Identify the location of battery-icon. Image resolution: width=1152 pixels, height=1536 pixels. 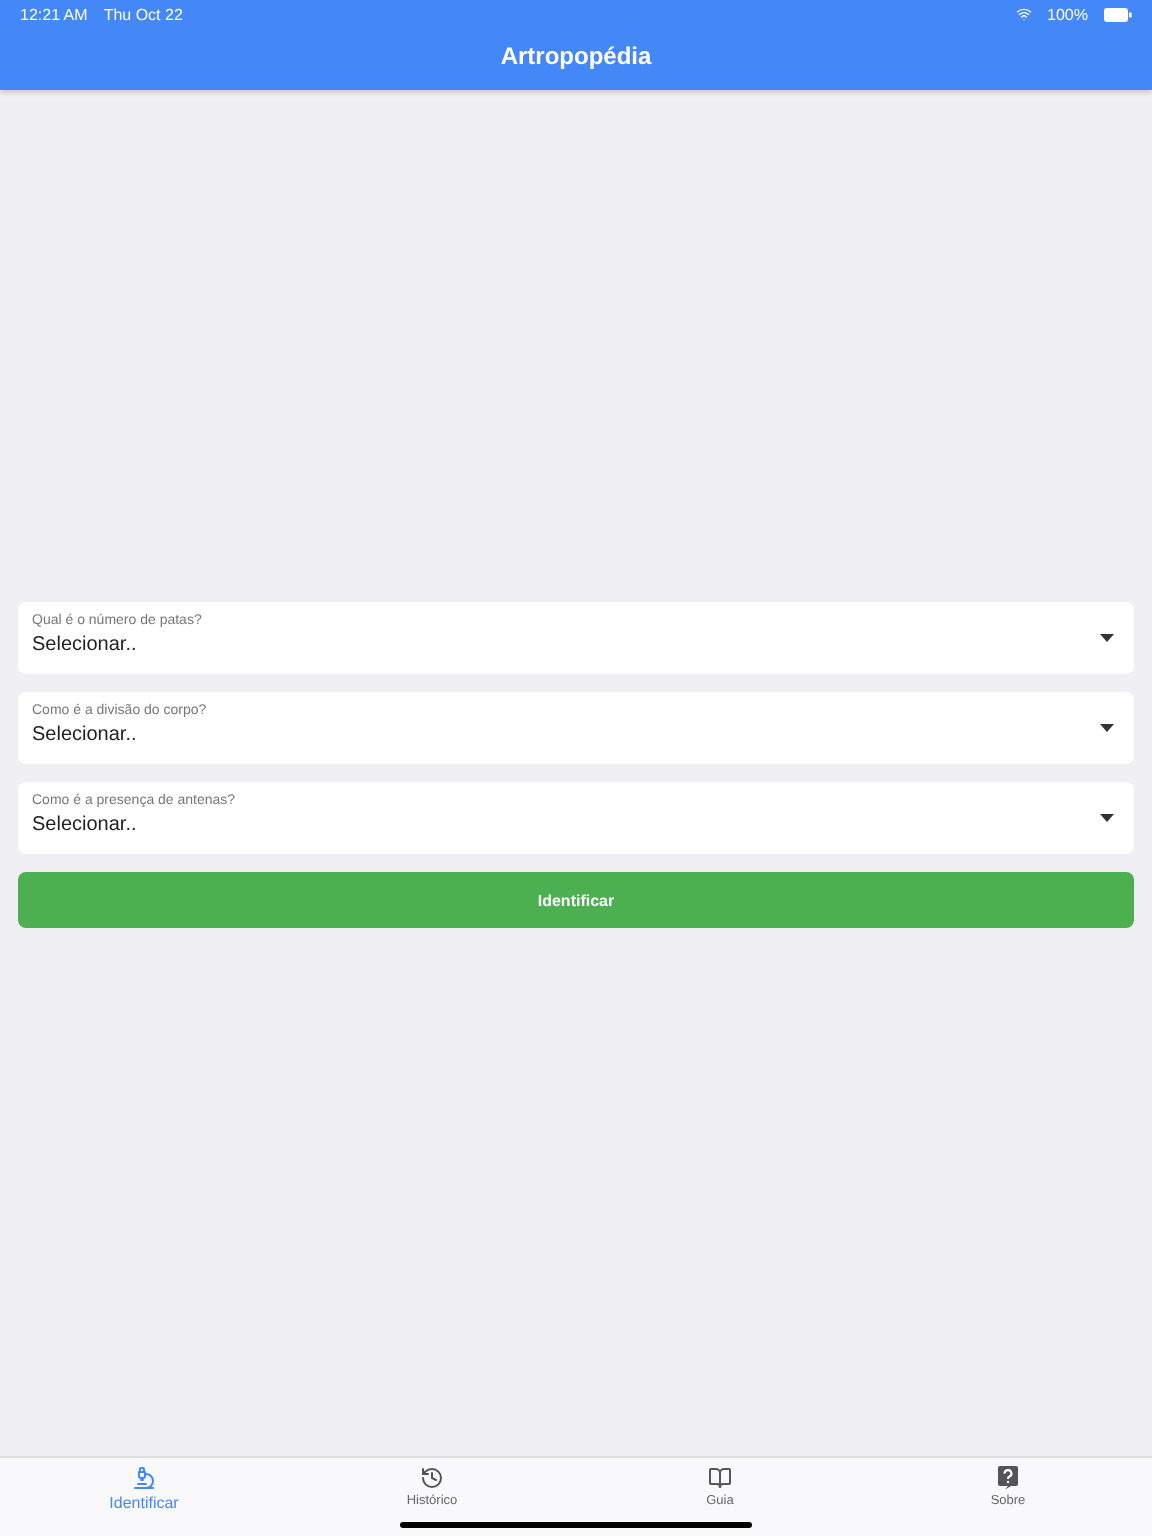
(1118, 14).